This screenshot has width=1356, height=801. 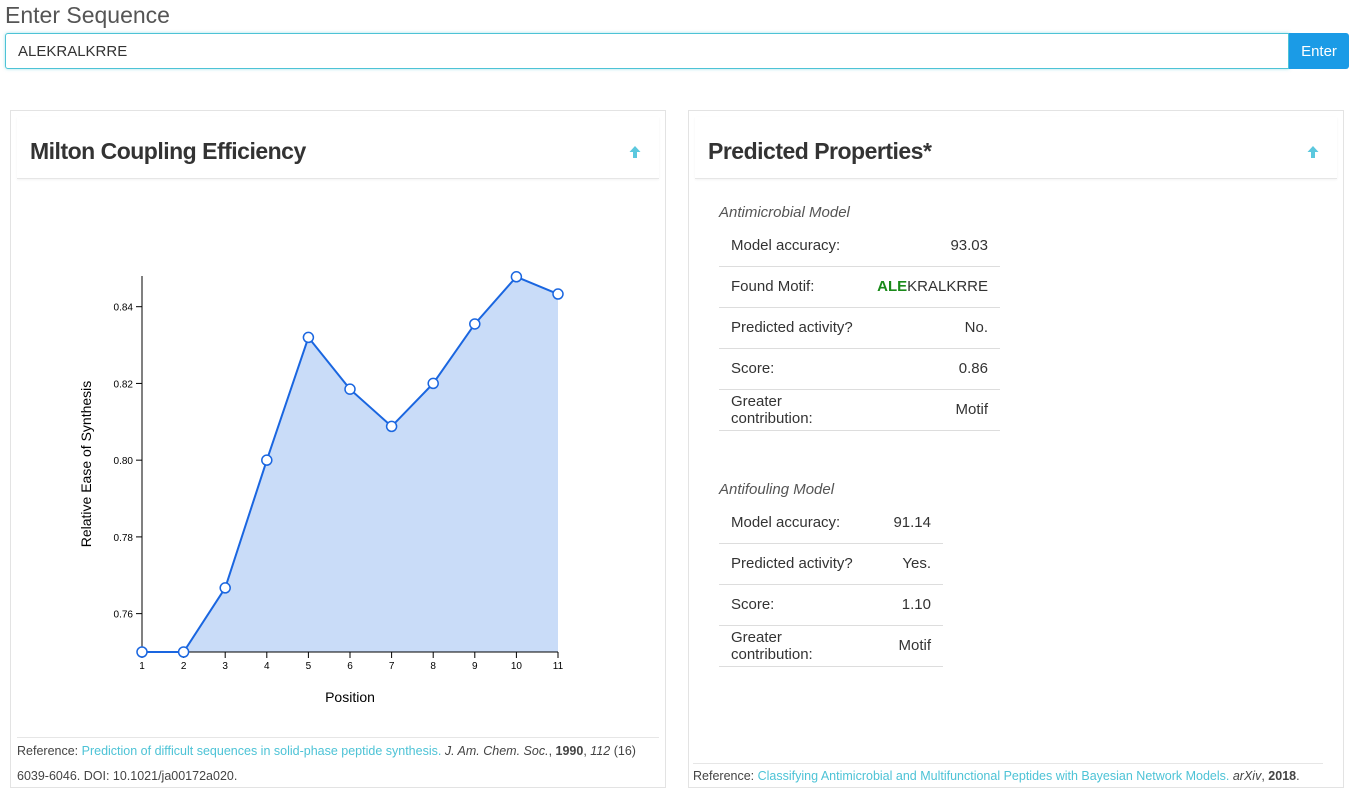 What do you see at coordinates (350, 464) in the screenshot?
I see `area-fill` at bounding box center [350, 464].